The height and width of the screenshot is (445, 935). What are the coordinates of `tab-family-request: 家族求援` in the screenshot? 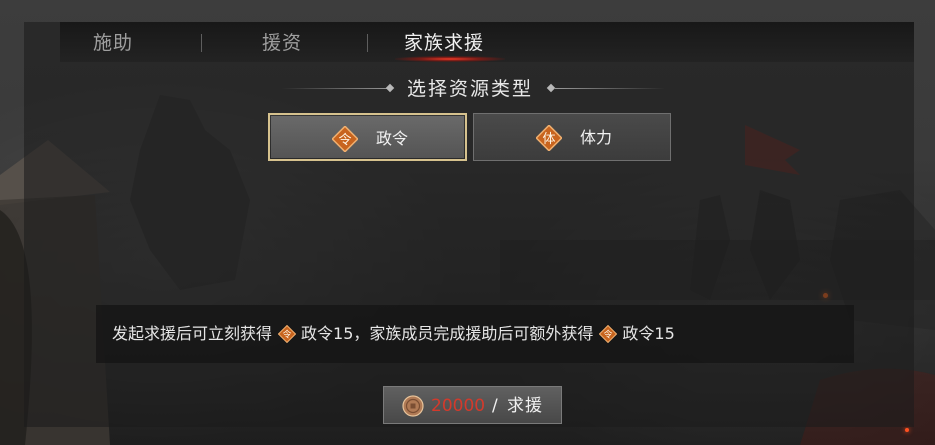 It's located at (444, 43).